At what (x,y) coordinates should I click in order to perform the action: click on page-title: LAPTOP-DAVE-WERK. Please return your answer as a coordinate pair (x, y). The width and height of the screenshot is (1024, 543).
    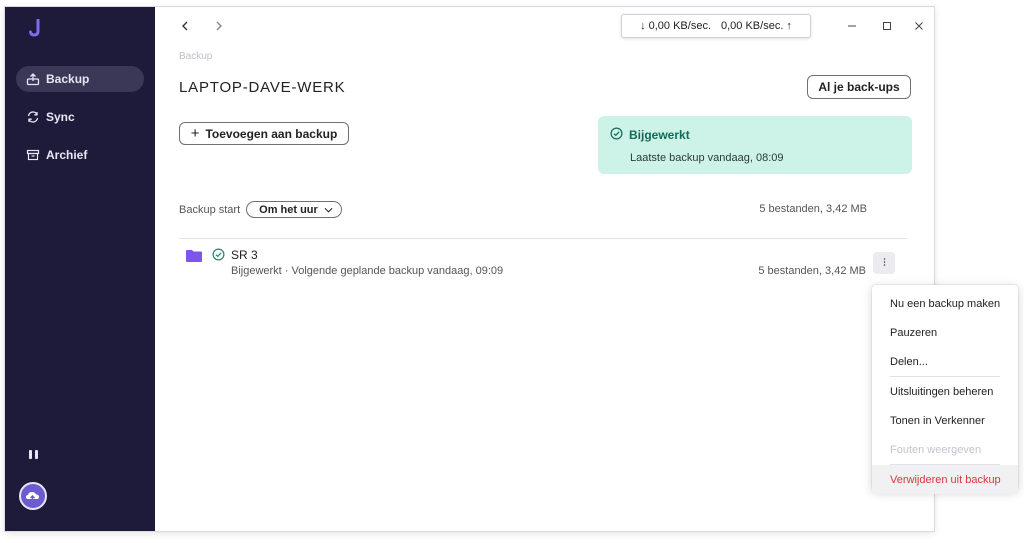
    Looking at the image, I should click on (262, 87).